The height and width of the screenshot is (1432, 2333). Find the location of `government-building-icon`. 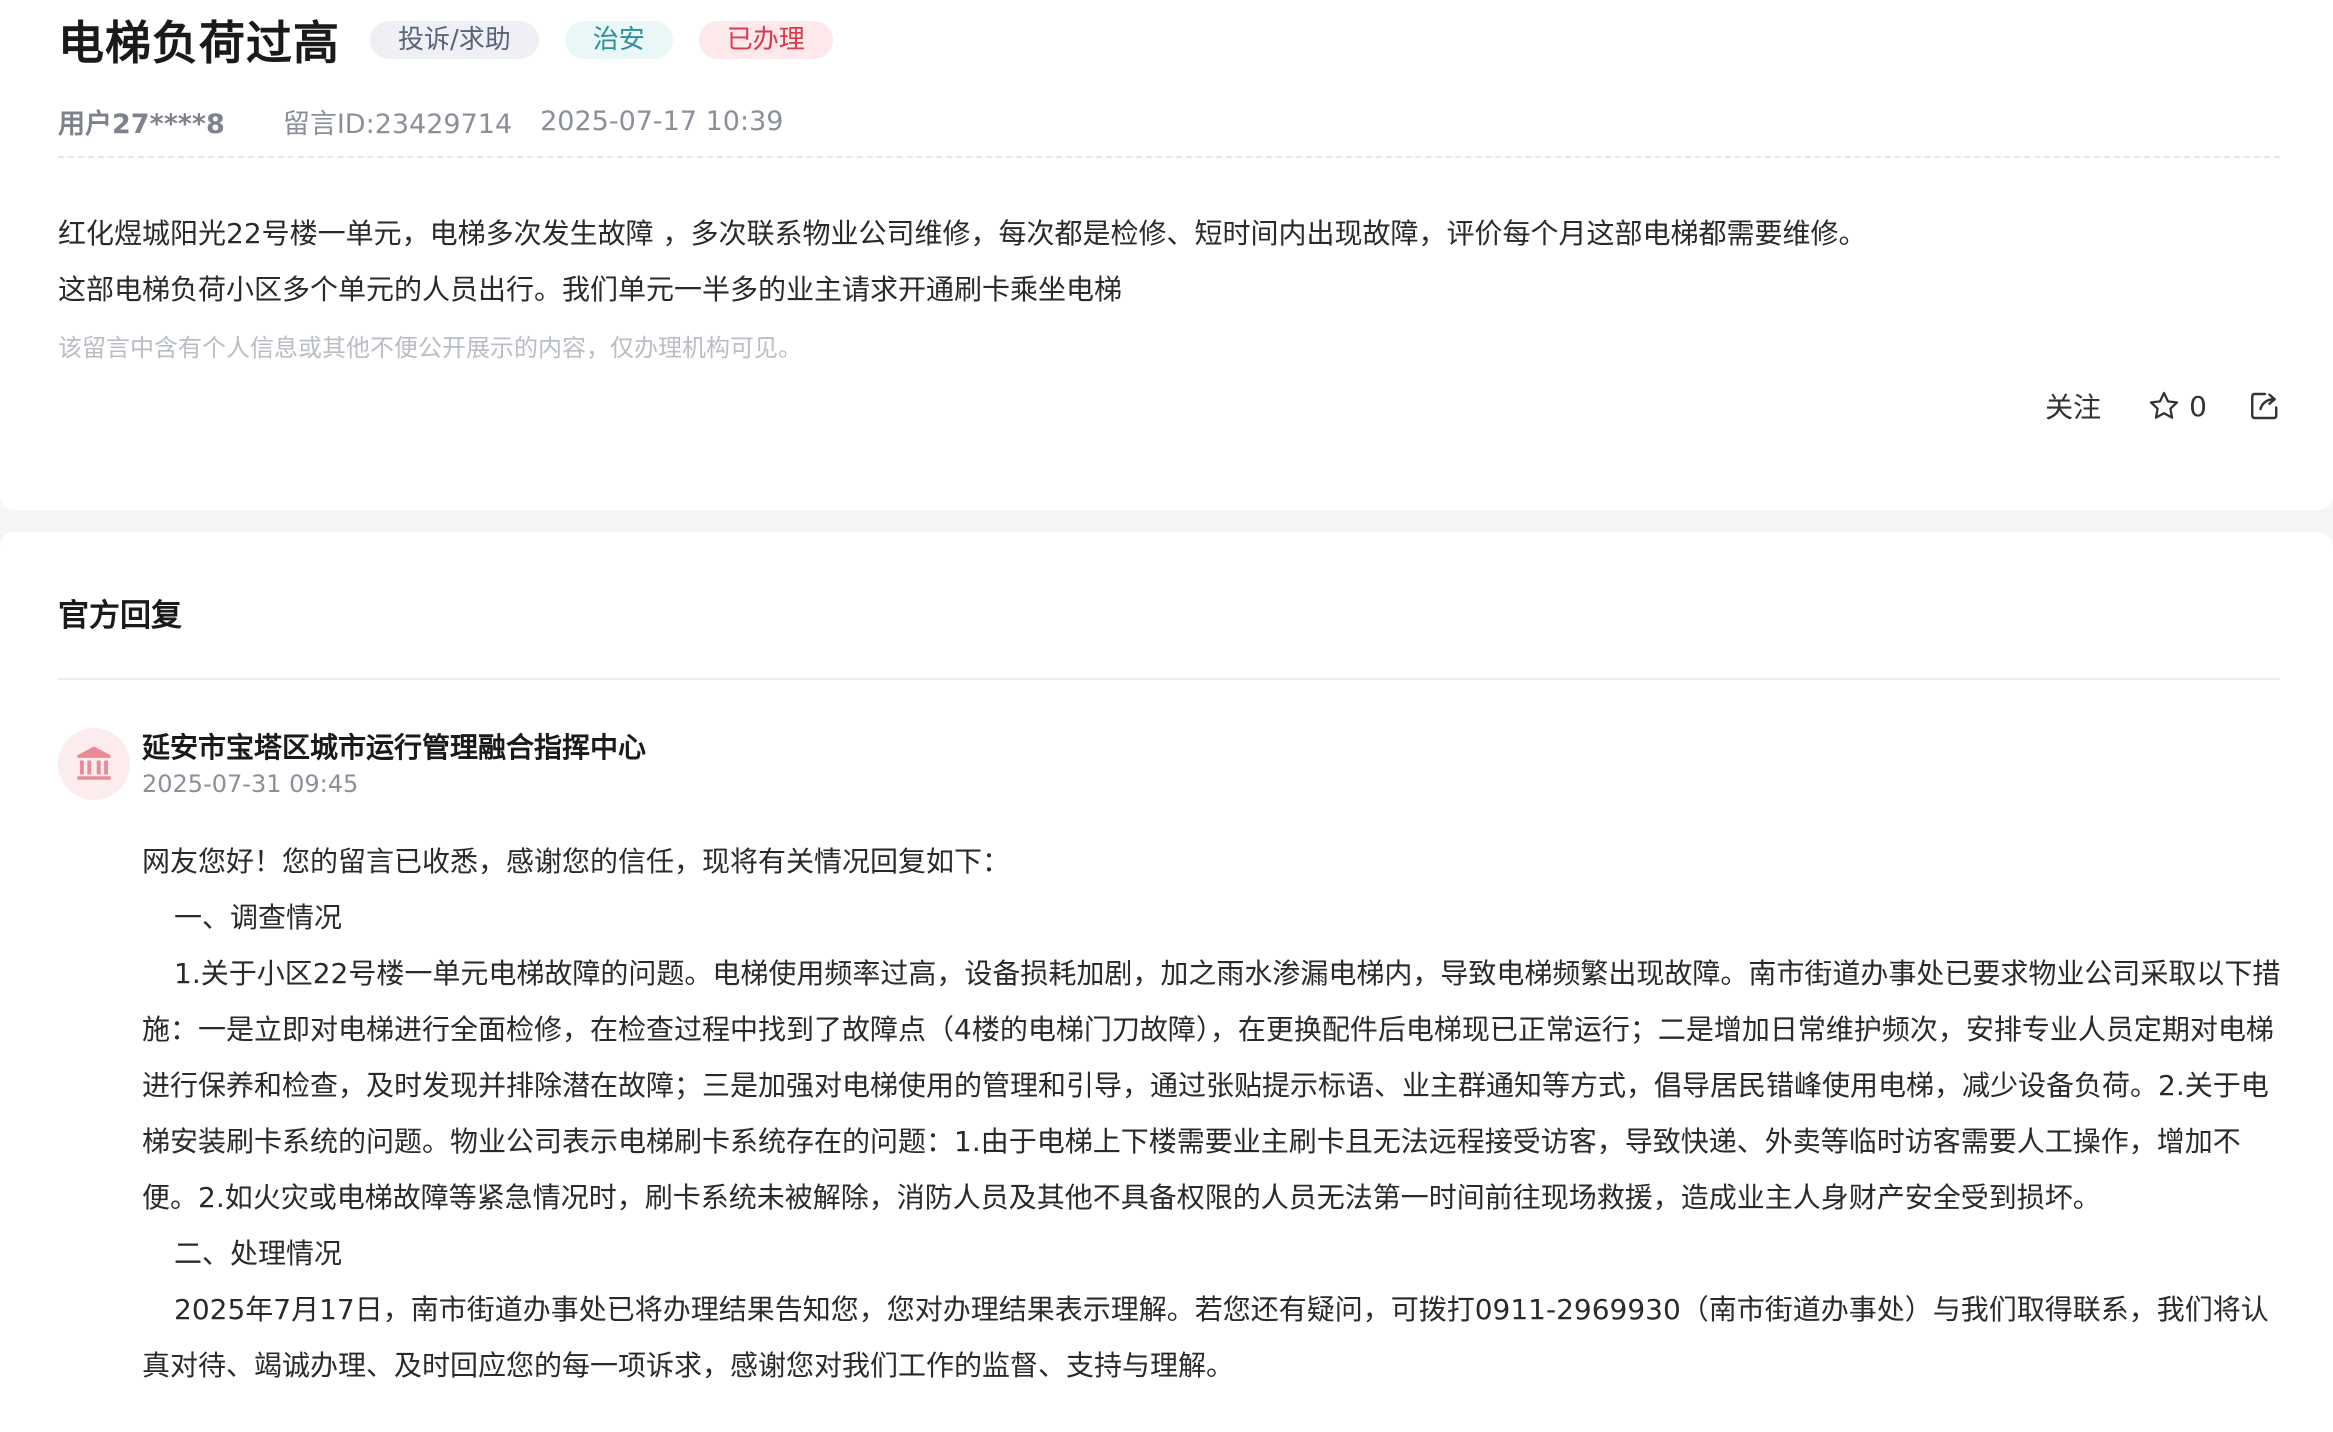

government-building-icon is located at coordinates (94, 763).